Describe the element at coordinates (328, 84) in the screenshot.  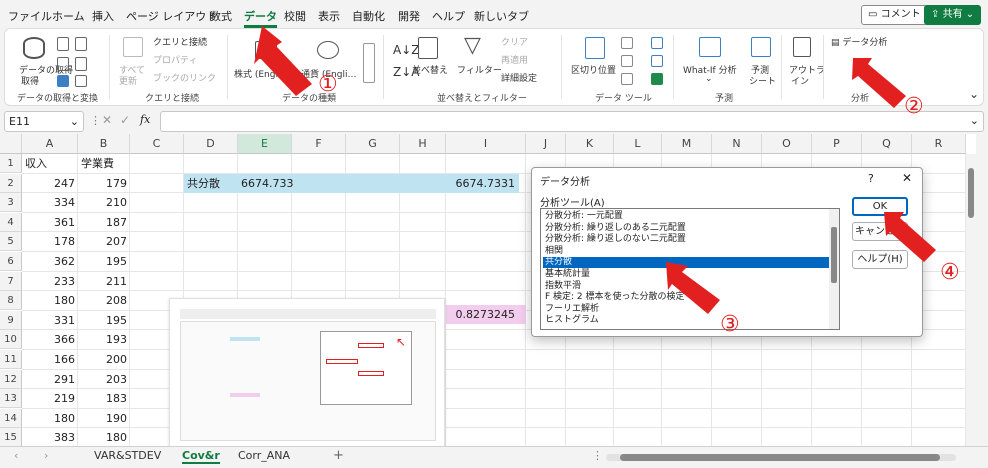
I see `step-marker-1: ①` at that location.